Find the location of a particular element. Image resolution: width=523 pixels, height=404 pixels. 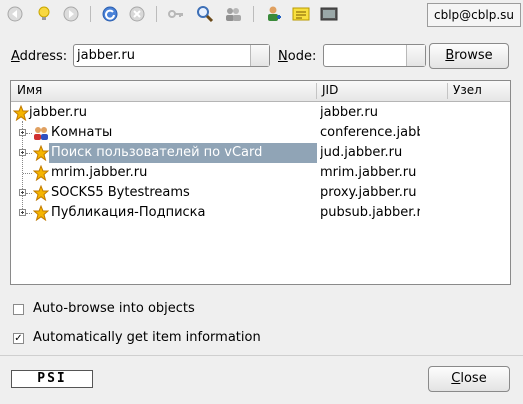

tree-row-name: mrim.jabber.ru is located at coordinates (99, 172).